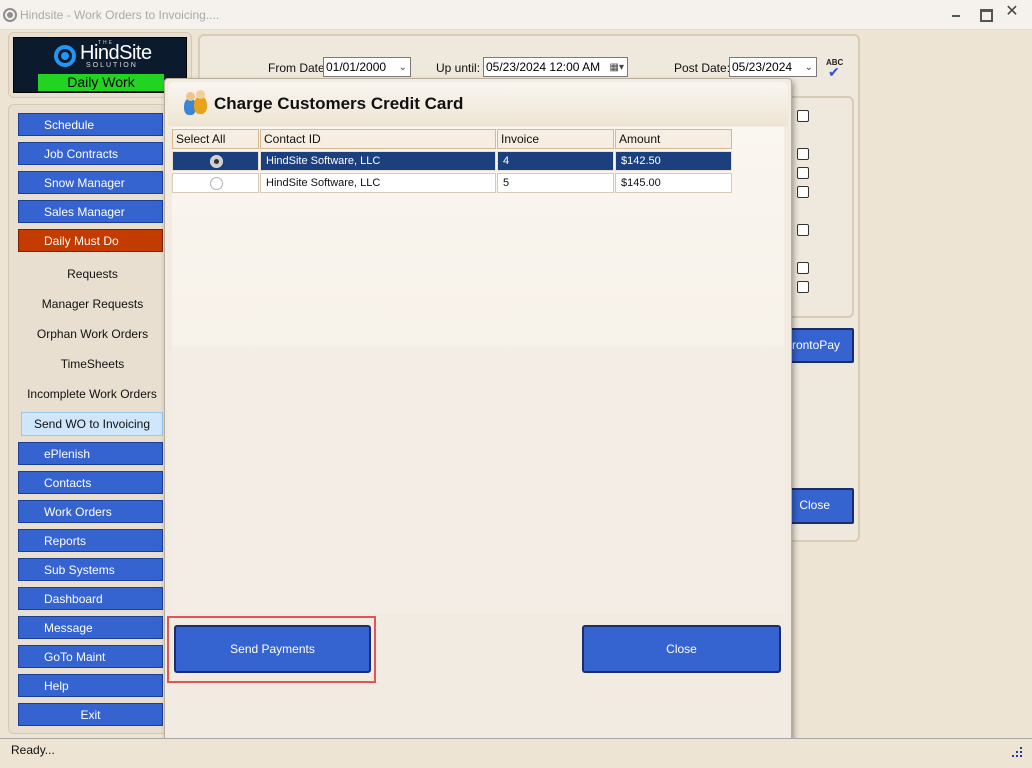  I want to click on invoice-cell: 5, so click(555, 183).